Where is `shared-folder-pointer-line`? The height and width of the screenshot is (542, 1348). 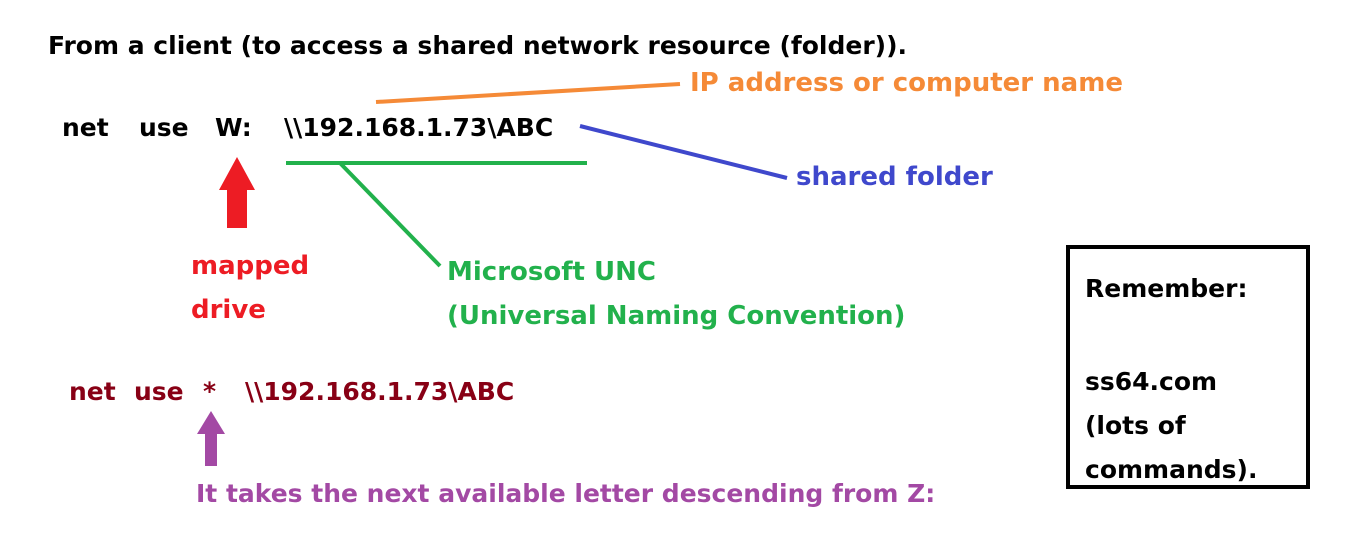 shared-folder-pointer-line is located at coordinates (683, 152).